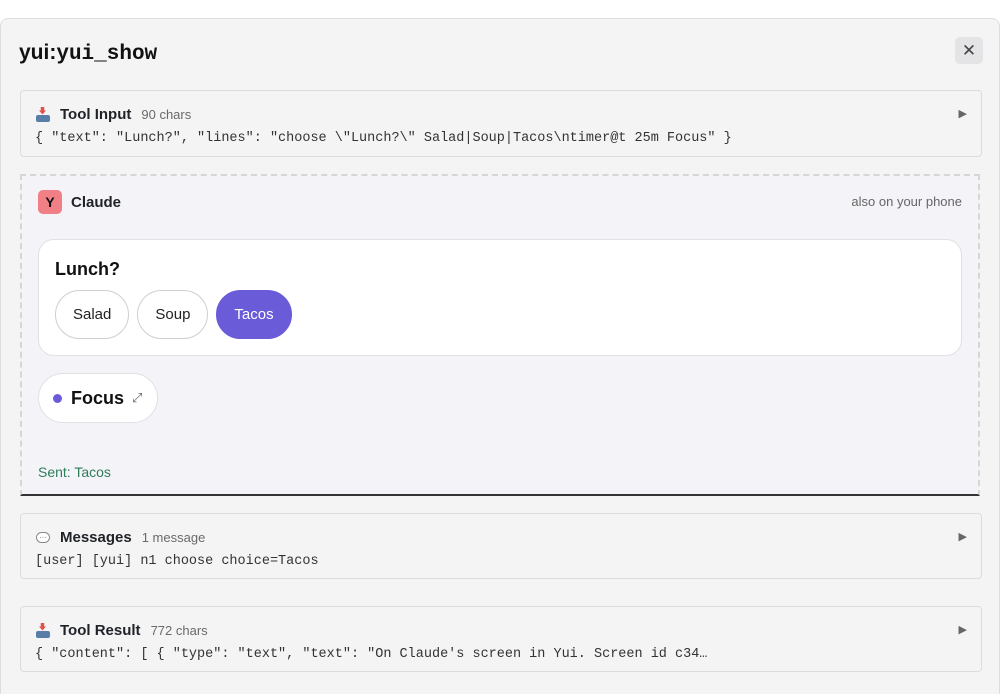  I want to click on timer-status-dot, so click(57, 398).